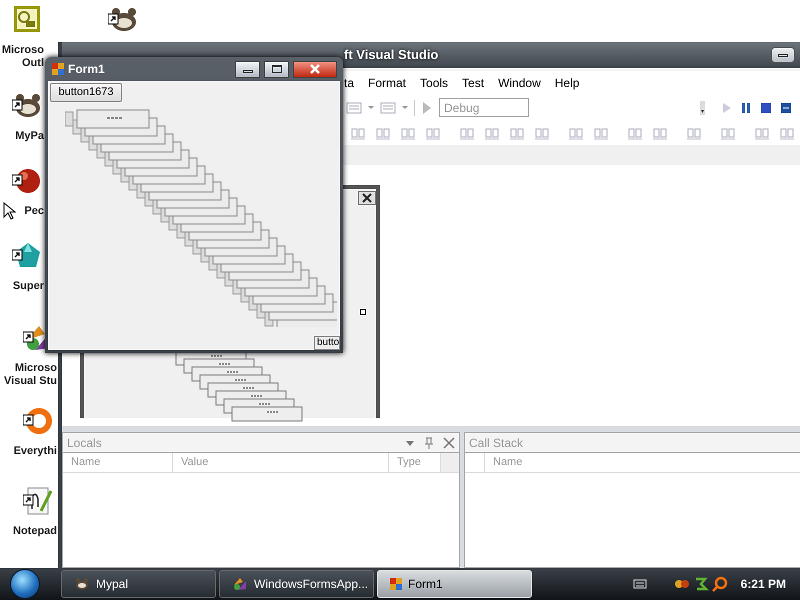 The image size is (800, 600). Describe the element at coordinates (391, 55) in the screenshot. I see `window-title: ft Visual Studio` at that location.